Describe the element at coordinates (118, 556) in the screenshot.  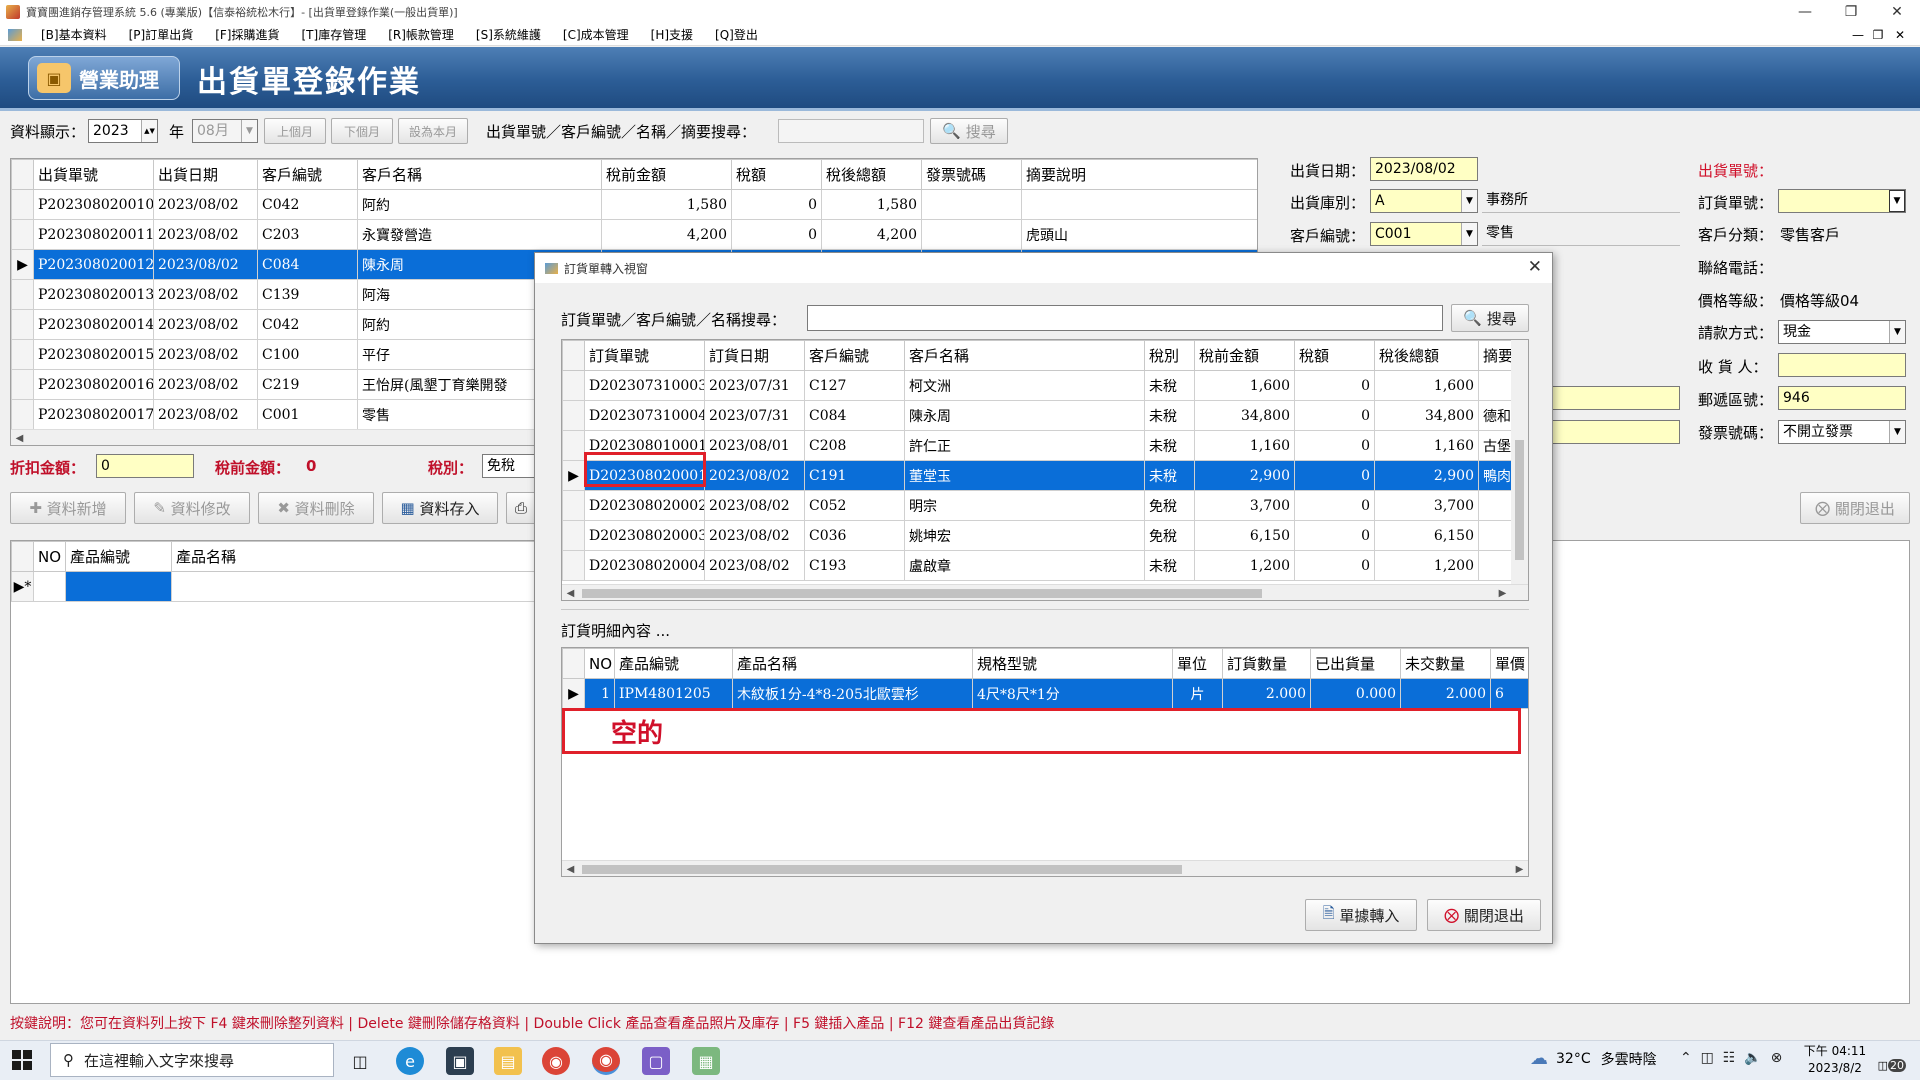
I see `col-product-id: 產品編號` at that location.